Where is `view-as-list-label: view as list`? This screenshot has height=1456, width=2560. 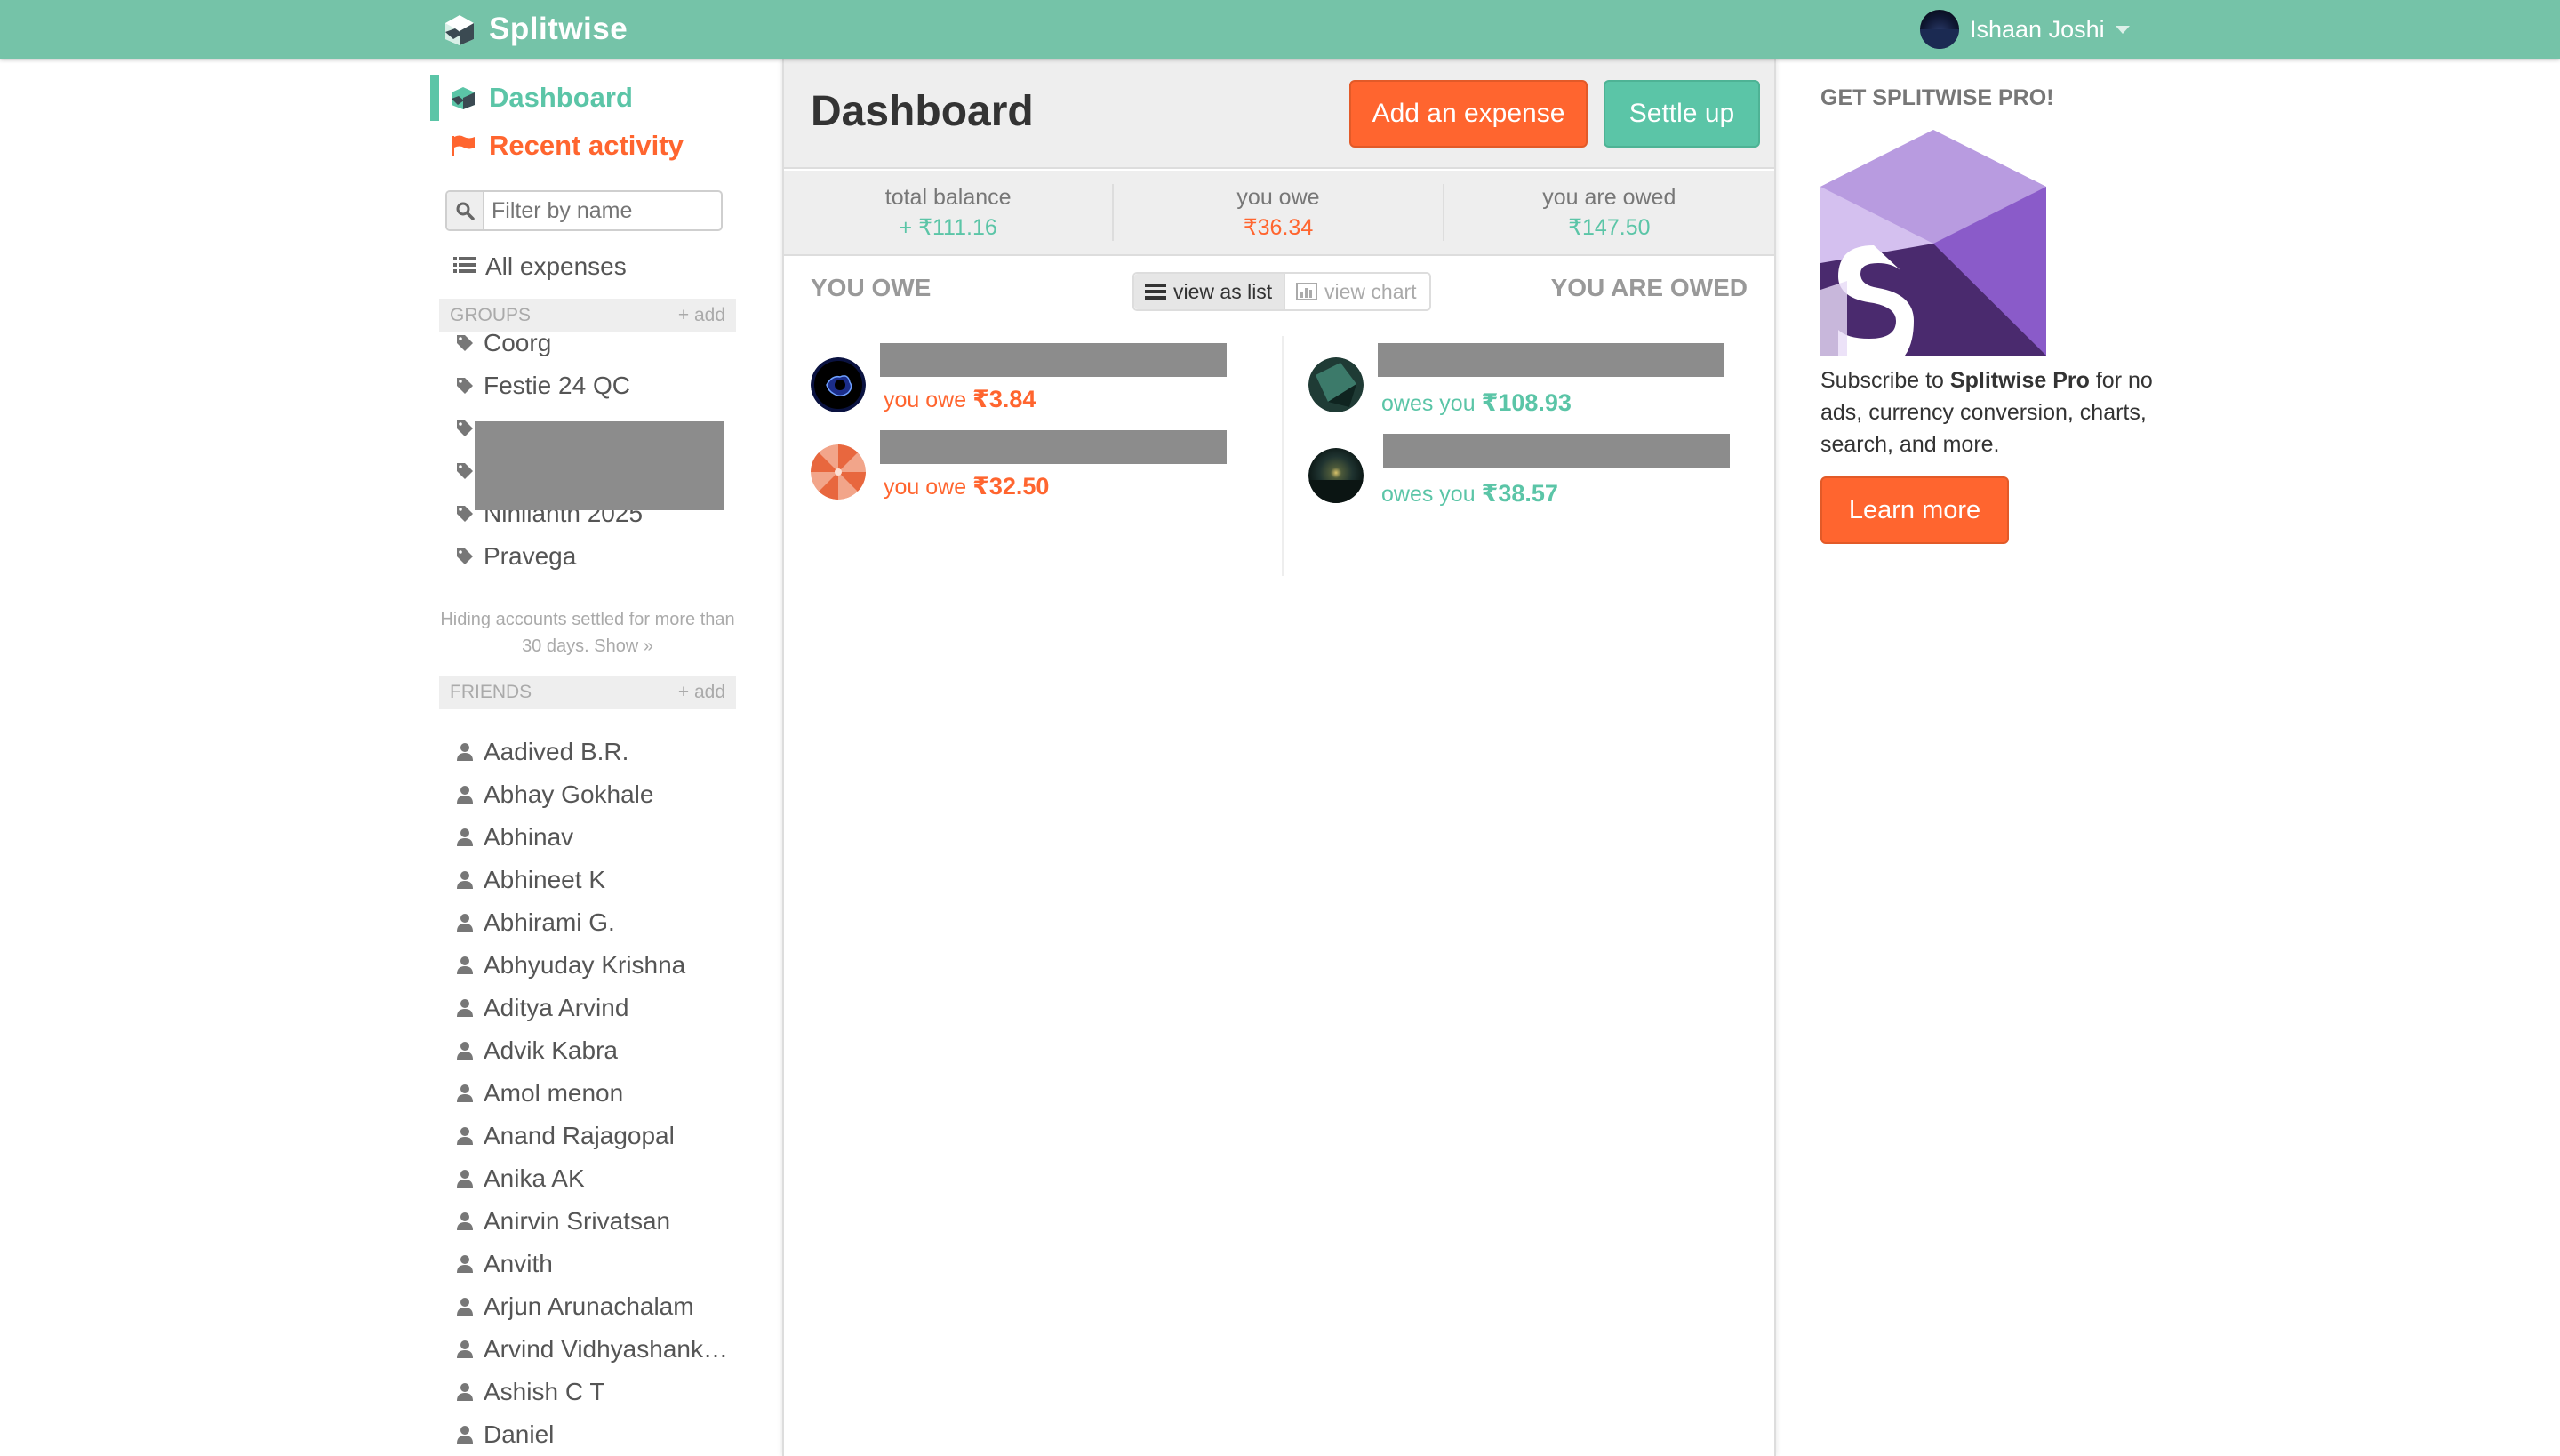 view-as-list-label: view as list is located at coordinates (1223, 291).